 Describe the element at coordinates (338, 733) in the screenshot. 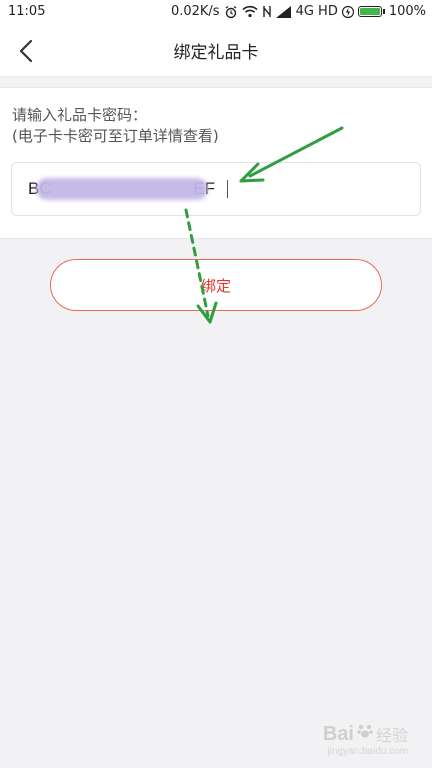

I see `watermark-logo: Bai` at that location.